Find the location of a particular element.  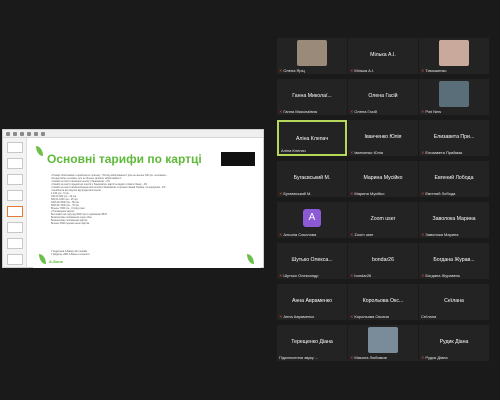

participant-tile: Аліна Клепач Аліна Клепач is located at coordinates (312, 138).